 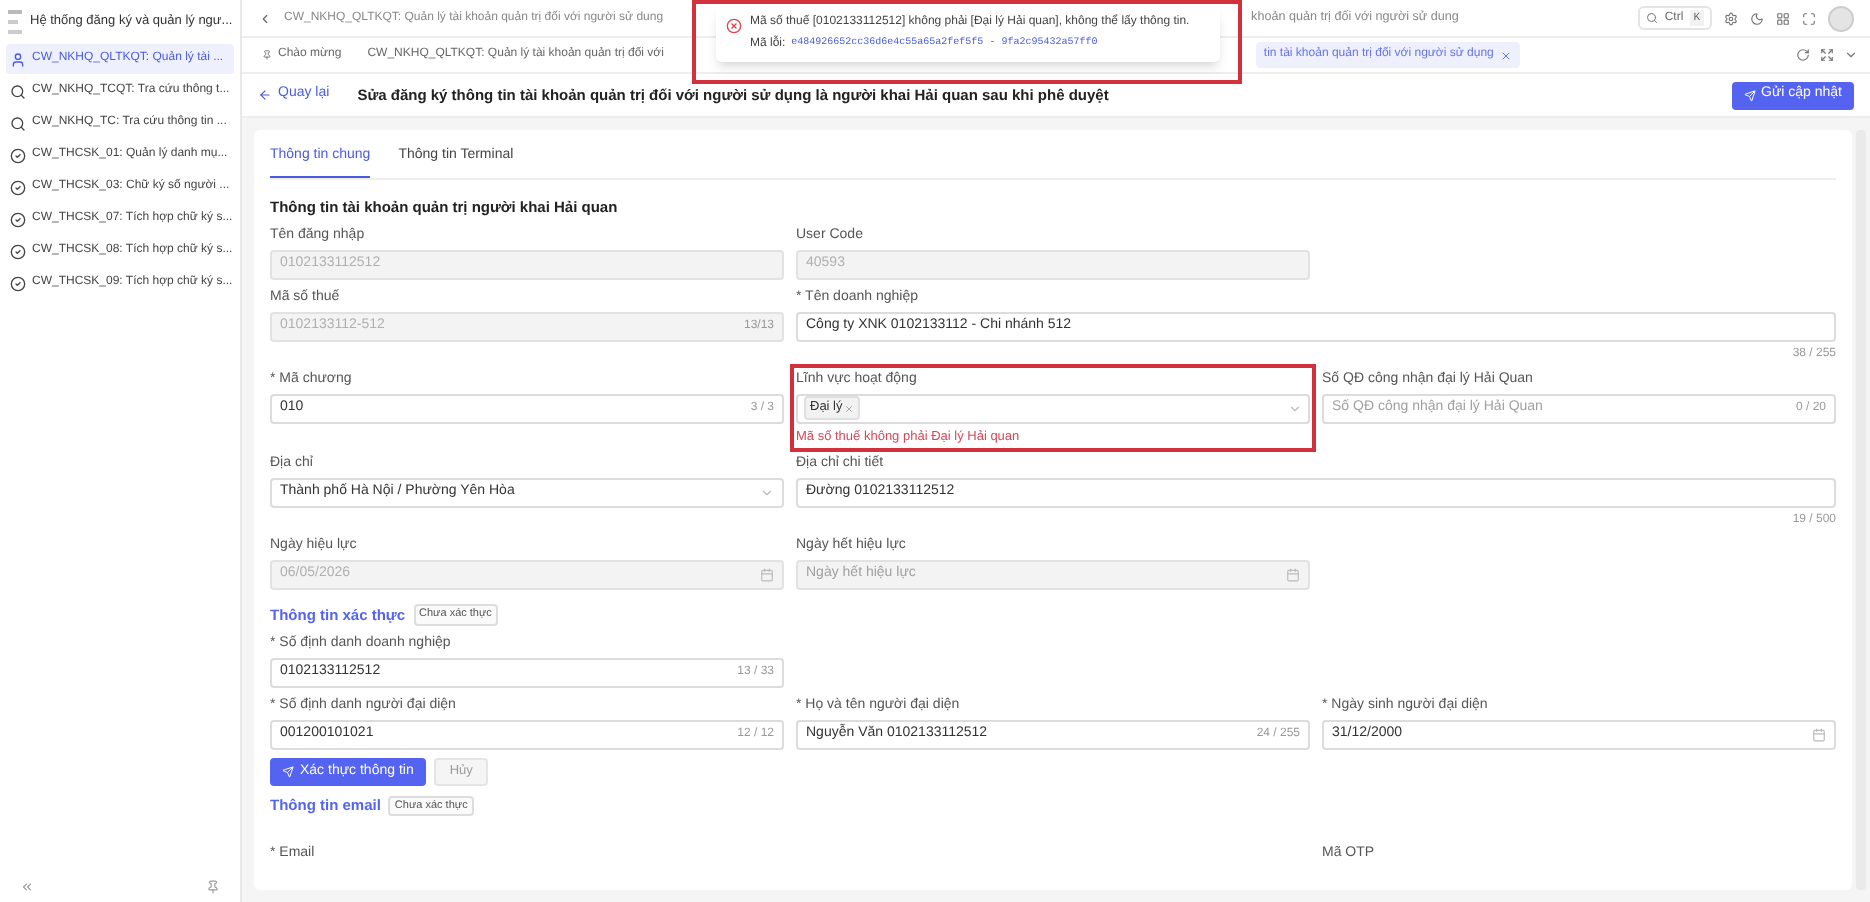 What do you see at coordinates (1809, 18) in the screenshot?
I see `fullscreen-icon` at bounding box center [1809, 18].